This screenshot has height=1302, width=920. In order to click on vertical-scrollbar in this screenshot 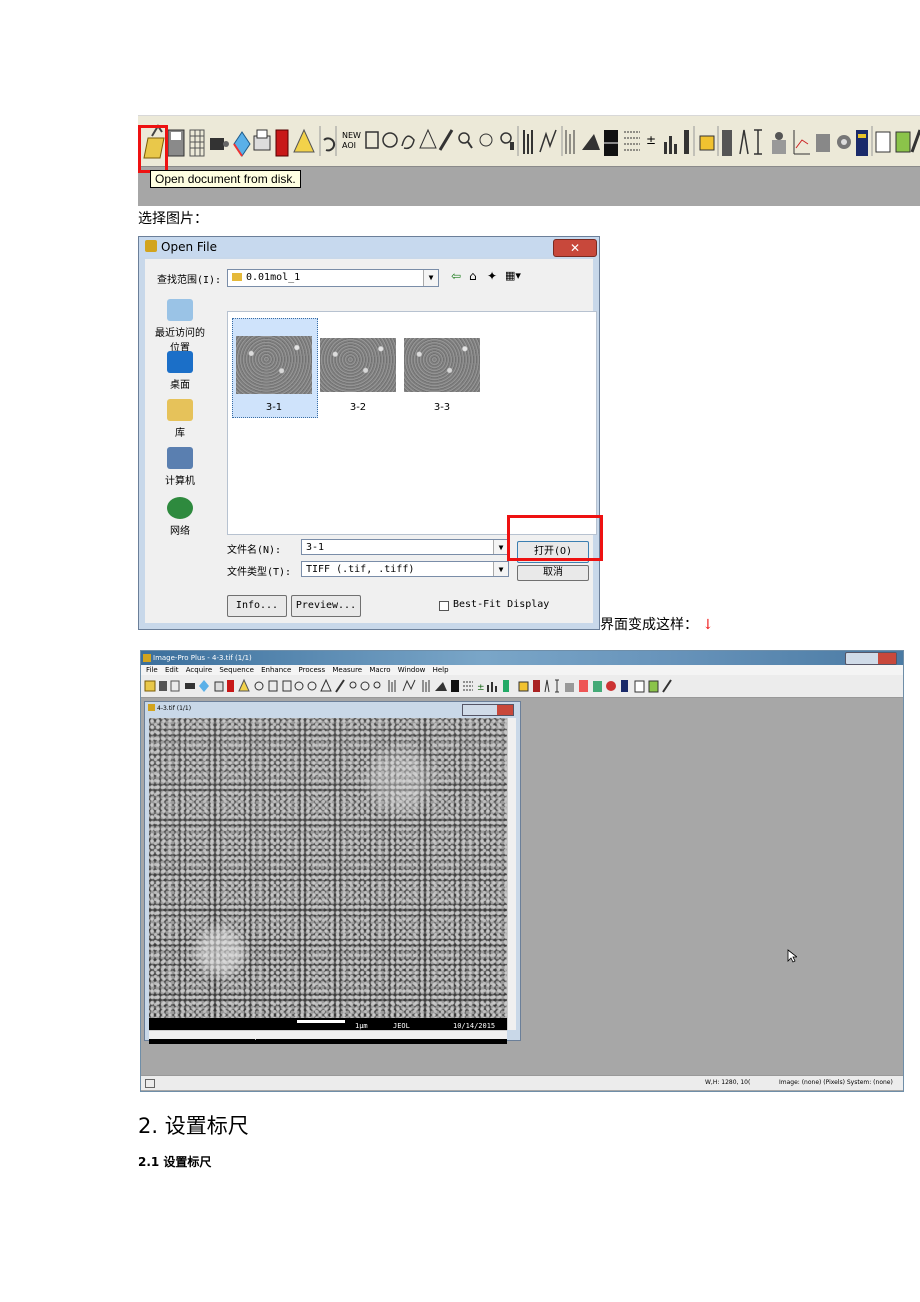, I will do `click(511, 874)`.